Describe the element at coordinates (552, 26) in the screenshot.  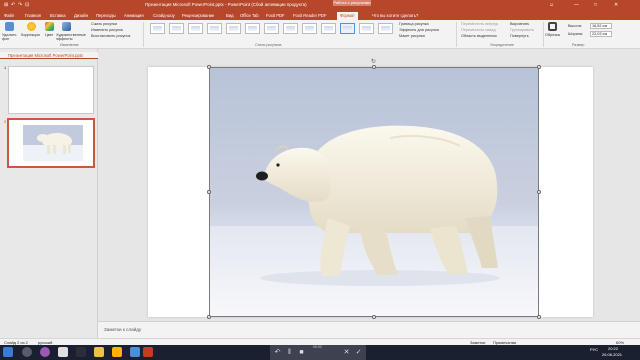
I see `crop-icon` at that location.